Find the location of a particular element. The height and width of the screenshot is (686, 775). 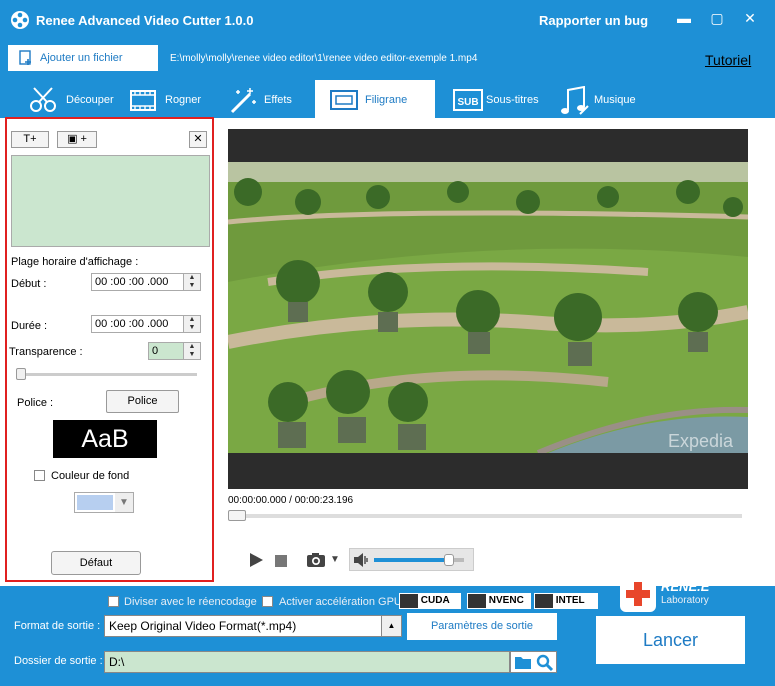

add-file-label: Ajouter un fichier is located at coordinates (81, 58).